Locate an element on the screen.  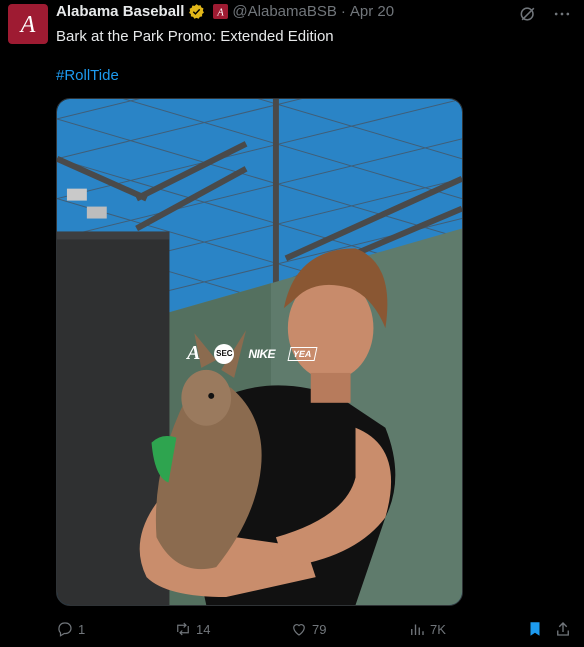
reply-count: 1 is located at coordinates (82, 629).